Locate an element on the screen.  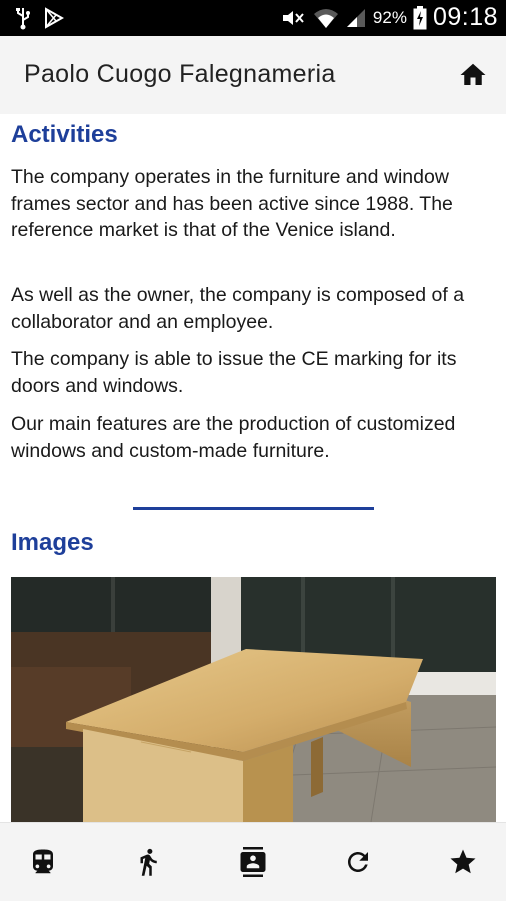
nav-train-button is located at coordinates (43, 862).